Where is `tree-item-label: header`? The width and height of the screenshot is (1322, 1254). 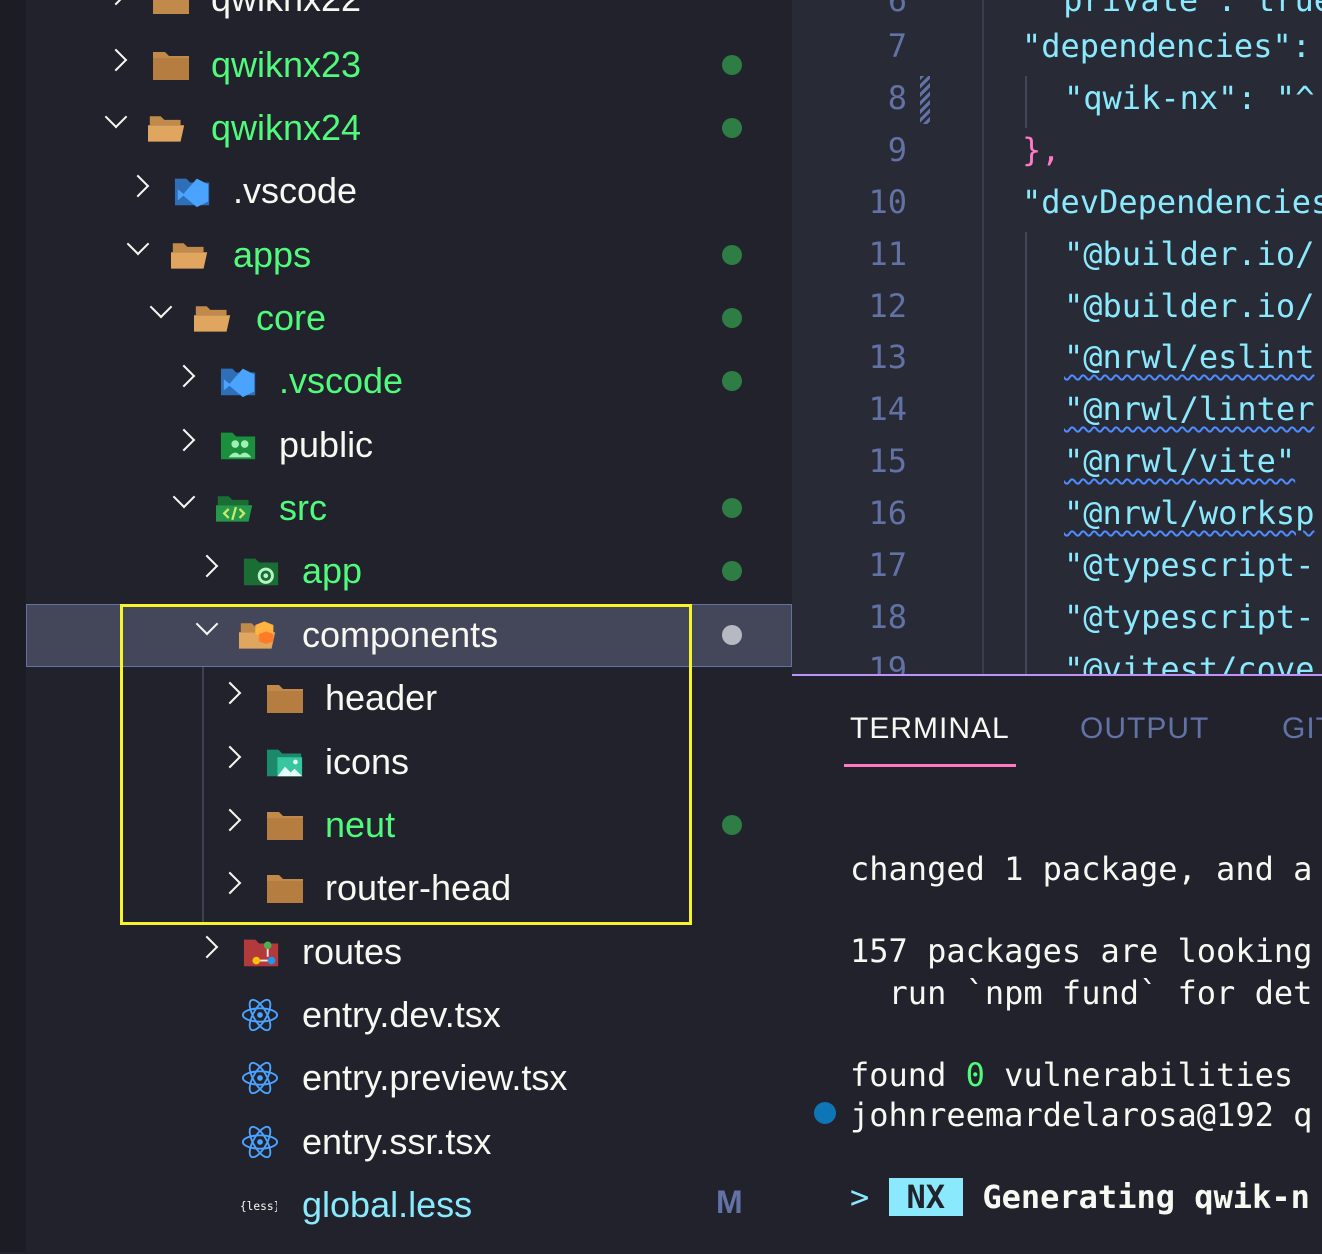 tree-item-label: header is located at coordinates (381, 697).